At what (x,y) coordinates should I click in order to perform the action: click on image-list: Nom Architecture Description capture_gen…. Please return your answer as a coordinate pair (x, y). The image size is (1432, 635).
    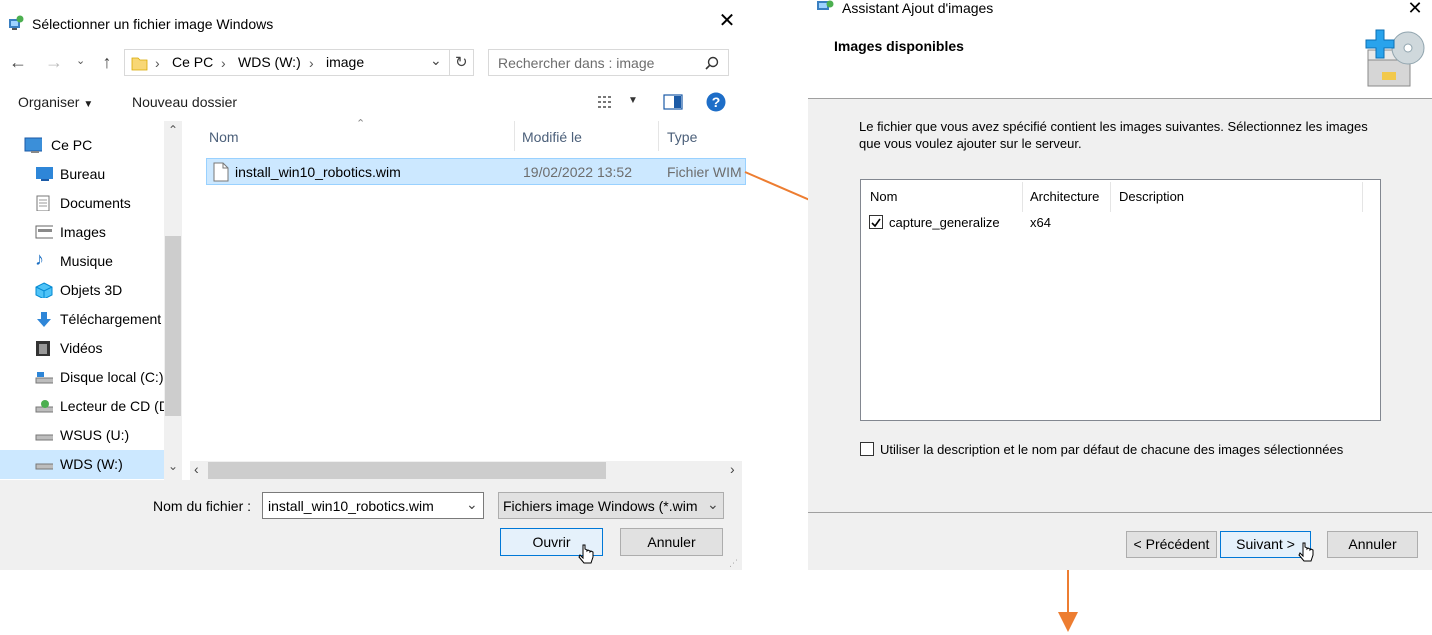
    Looking at the image, I should click on (1120, 300).